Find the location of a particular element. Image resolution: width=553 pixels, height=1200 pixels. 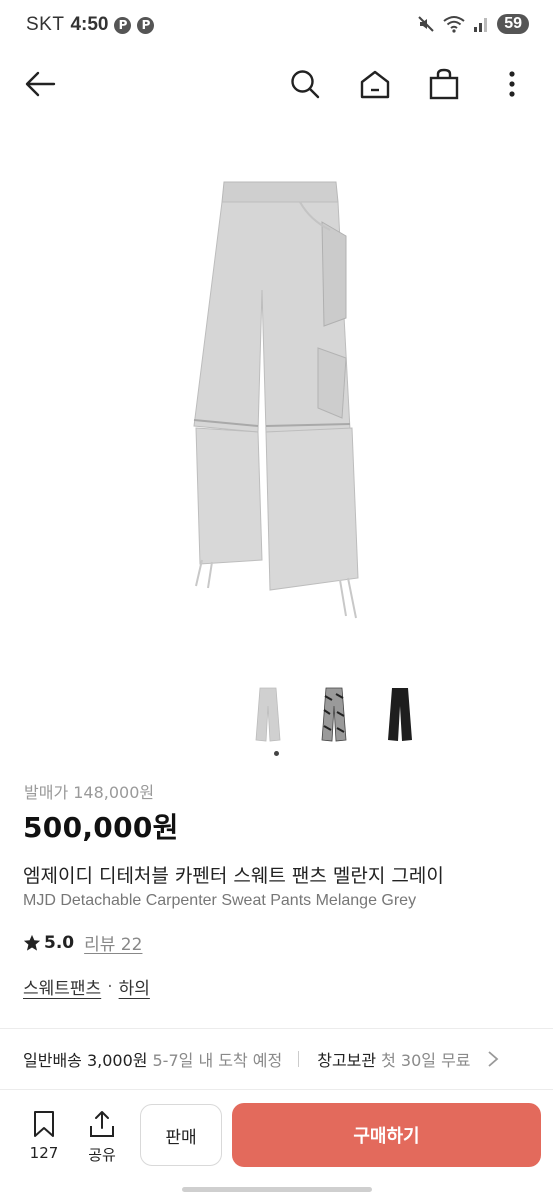

storage-sub: 첫 30일 무료 is located at coordinates (426, 1060).